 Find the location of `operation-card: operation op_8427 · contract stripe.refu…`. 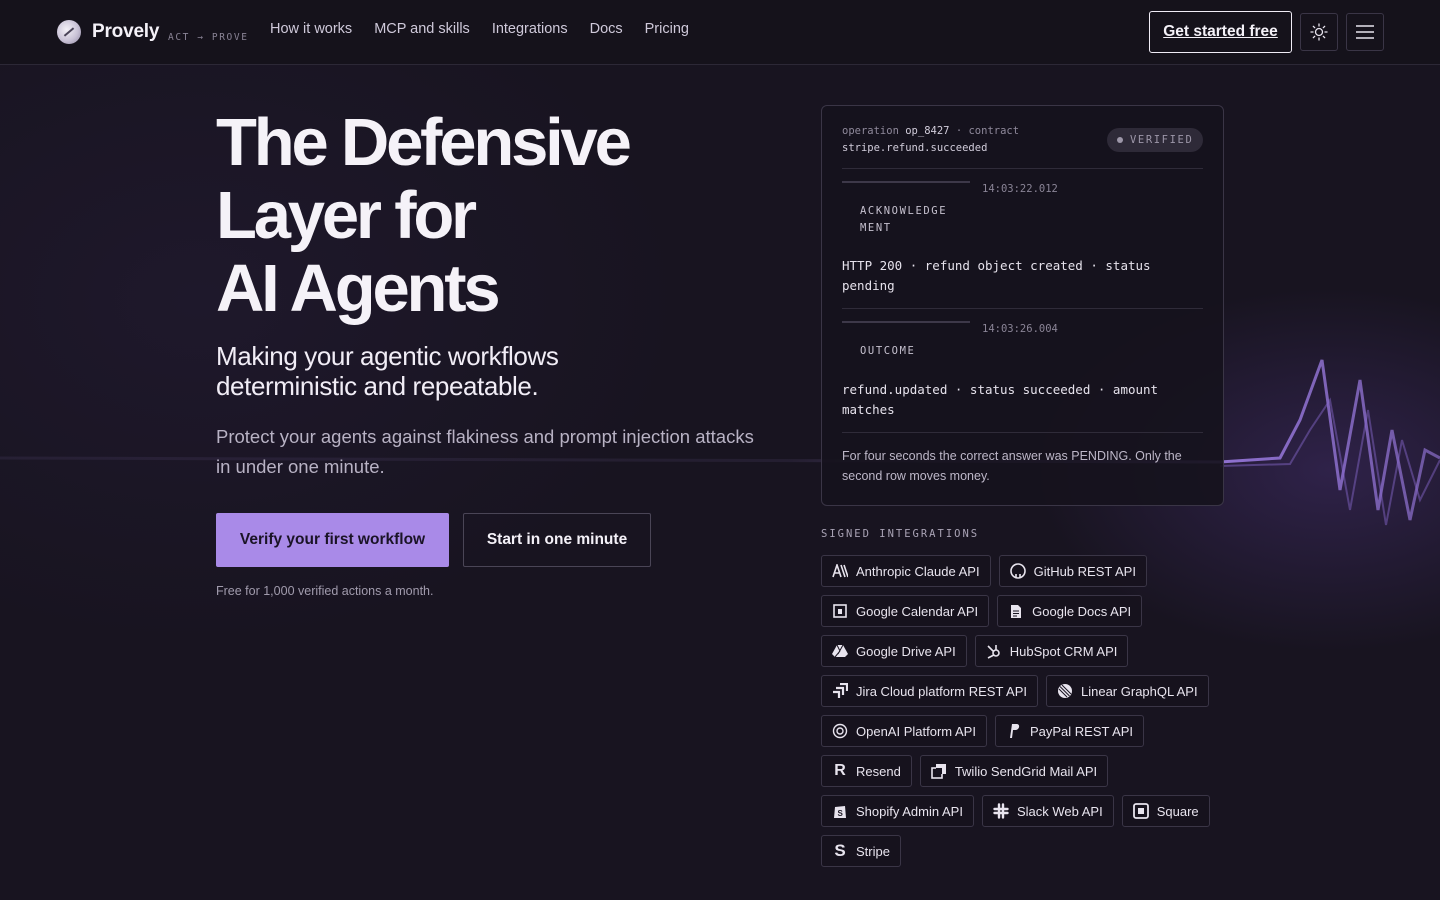

operation-card: operation op_8427 · contract stripe.refu… is located at coordinates (1022, 305).